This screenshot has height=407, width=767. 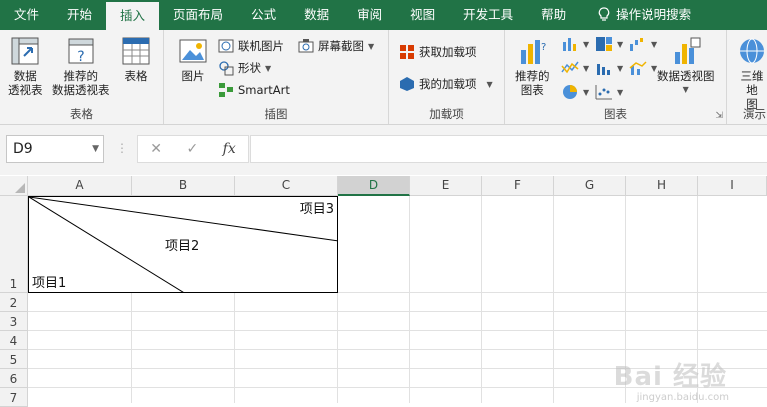 What do you see at coordinates (590, 185) in the screenshot?
I see `column-header-g: G` at bounding box center [590, 185].